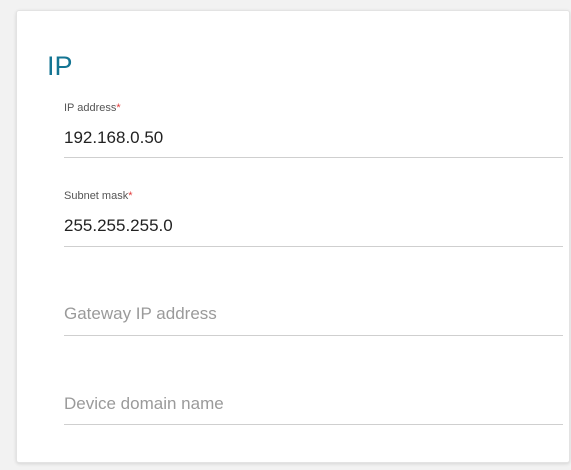  I want to click on ip-address-label: IP address*, so click(92, 108).